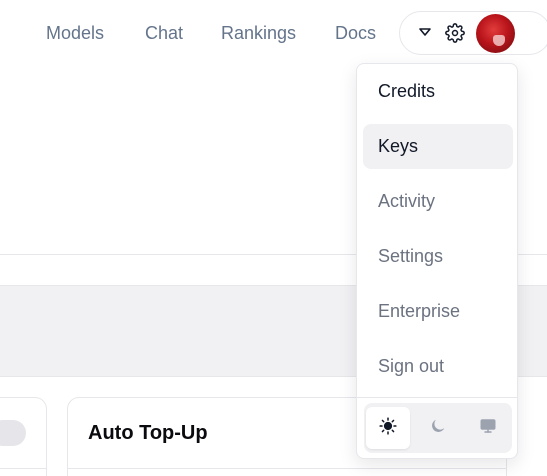  I want to click on theme-dark-button, so click(438, 428).